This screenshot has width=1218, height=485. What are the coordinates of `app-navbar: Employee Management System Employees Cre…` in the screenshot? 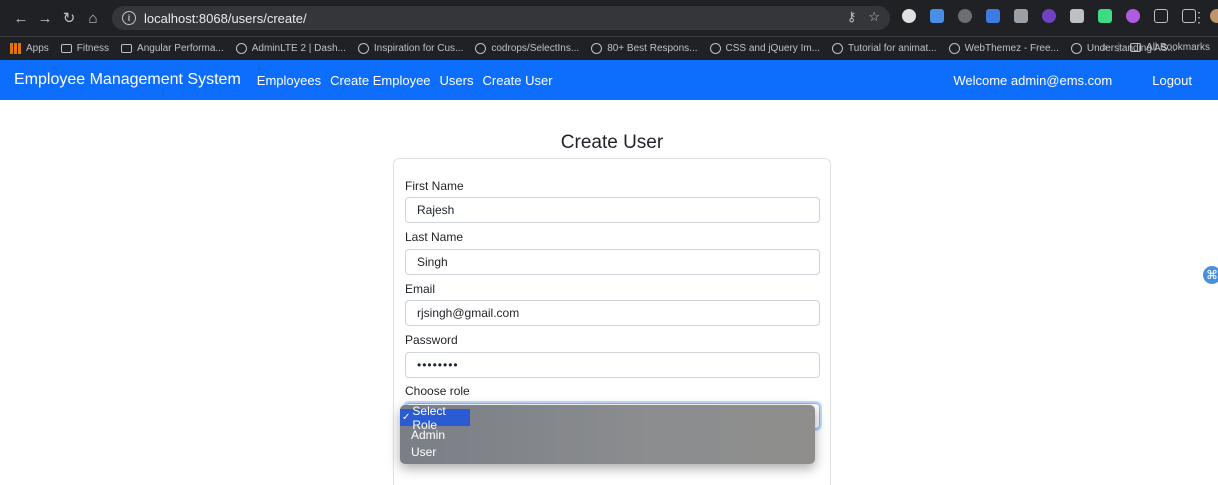 It's located at (609, 80).